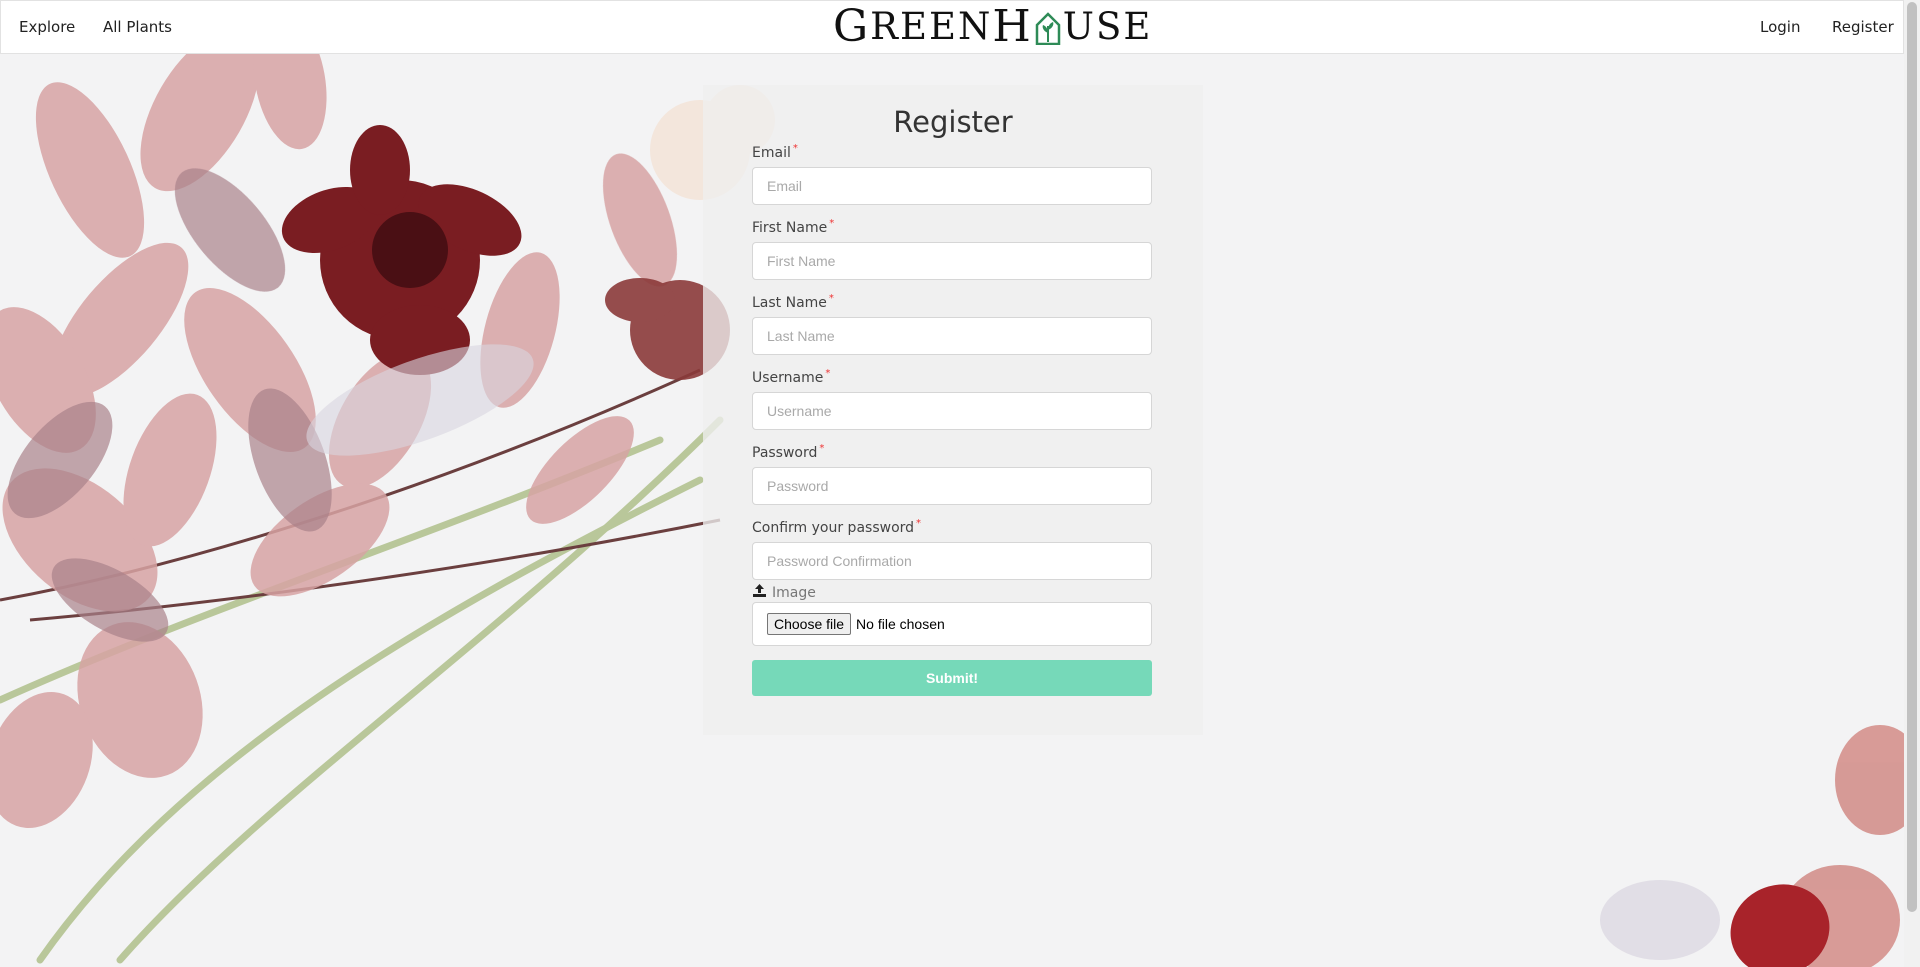 The width and height of the screenshot is (1920, 967). Describe the element at coordinates (952, 624) in the screenshot. I see `image-file-input: Choose file No file chosen` at that location.